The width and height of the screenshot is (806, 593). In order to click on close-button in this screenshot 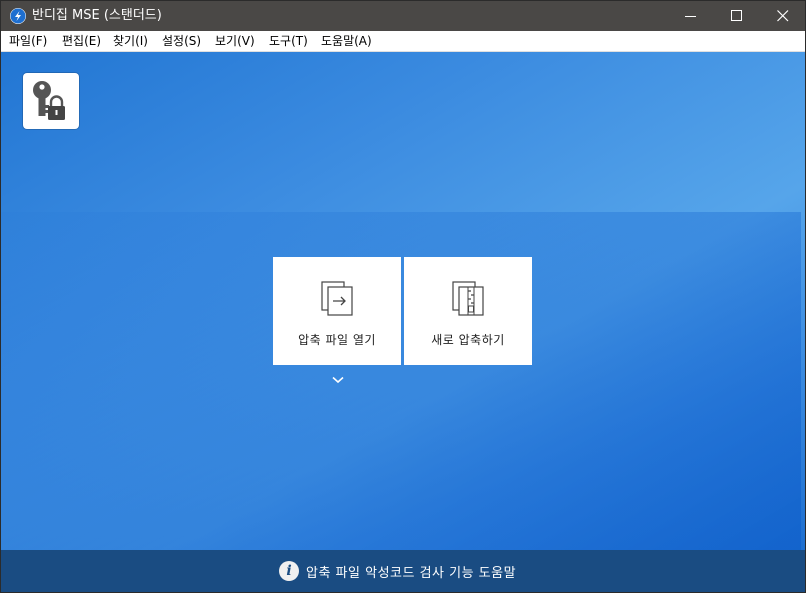, I will do `click(782, 16)`.